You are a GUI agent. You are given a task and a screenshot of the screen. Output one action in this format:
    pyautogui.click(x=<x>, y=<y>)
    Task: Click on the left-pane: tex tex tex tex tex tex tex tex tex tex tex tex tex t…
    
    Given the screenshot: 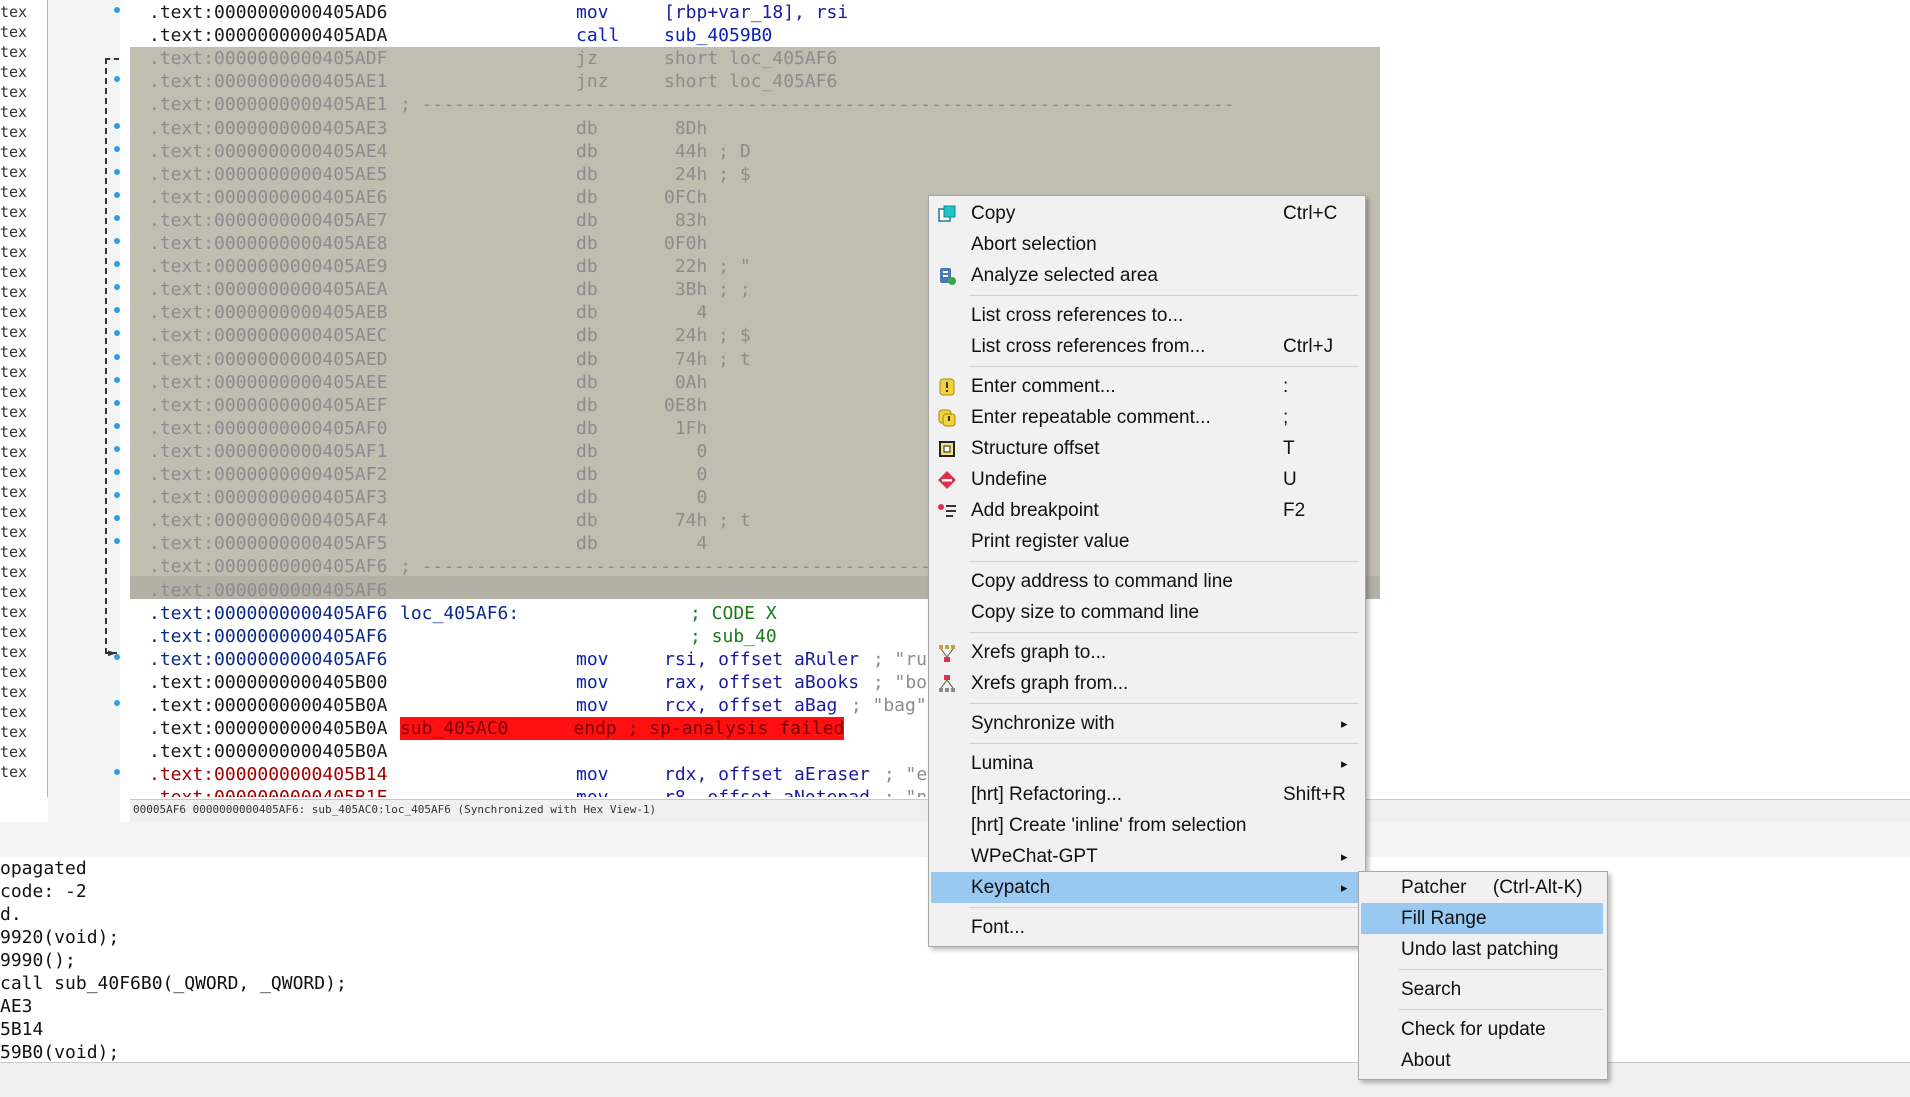 What is the action you would take?
    pyautogui.click(x=24, y=398)
    